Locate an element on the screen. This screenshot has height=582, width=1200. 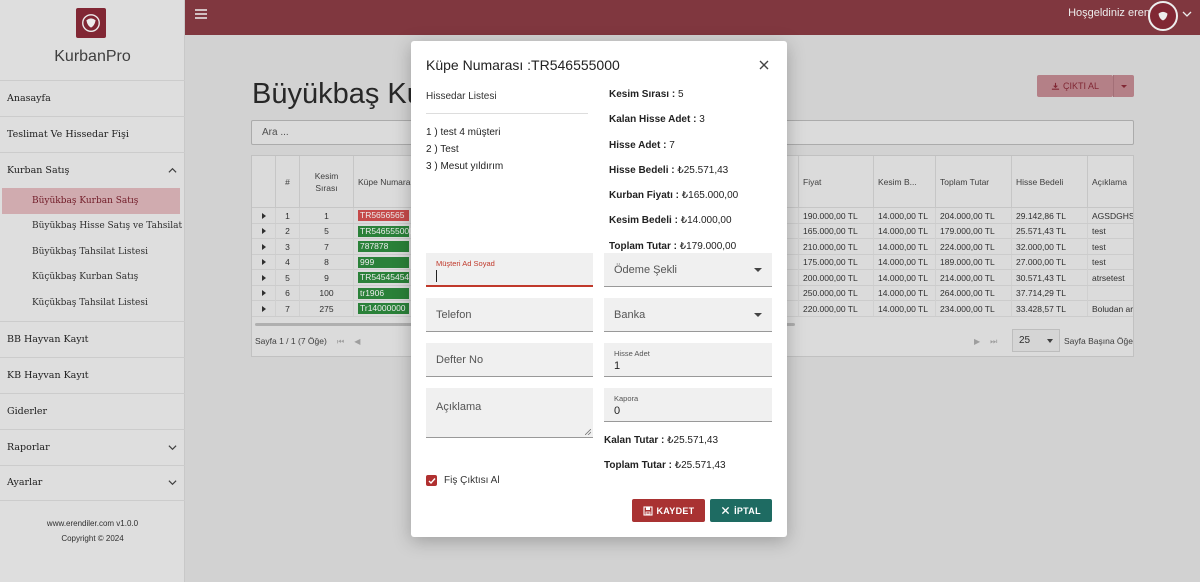
field-label: Telefon is located at coordinates (454, 315).